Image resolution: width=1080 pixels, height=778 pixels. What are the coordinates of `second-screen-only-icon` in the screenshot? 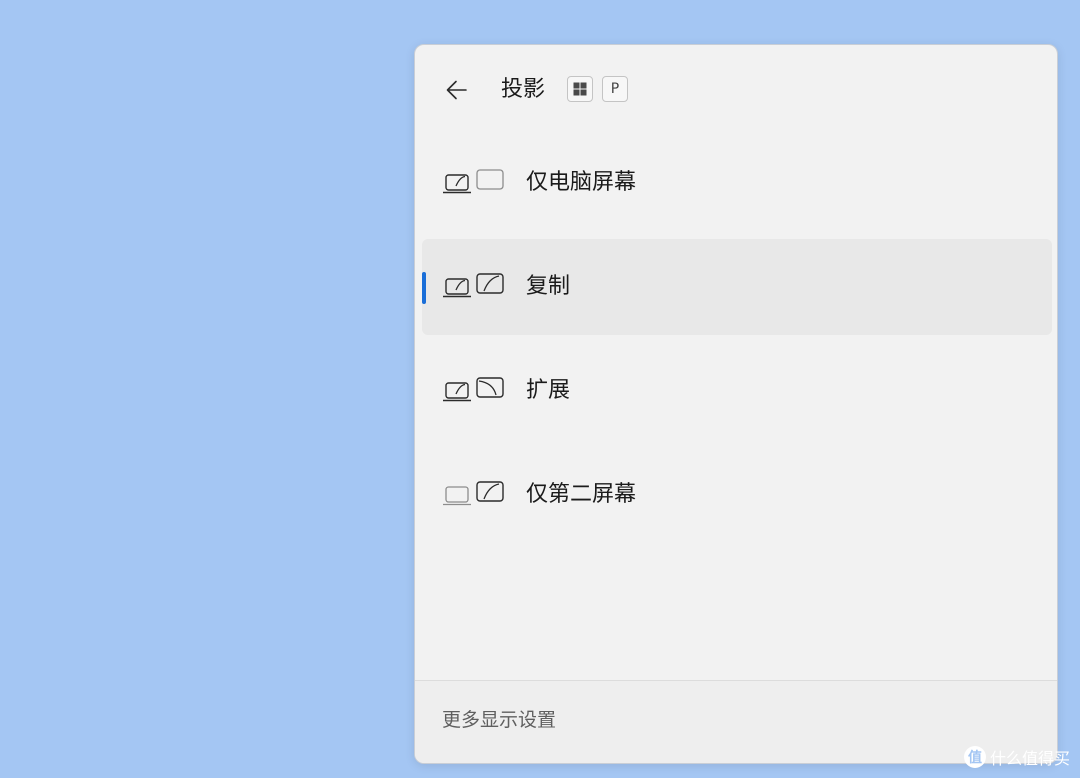 It's located at (473, 493).